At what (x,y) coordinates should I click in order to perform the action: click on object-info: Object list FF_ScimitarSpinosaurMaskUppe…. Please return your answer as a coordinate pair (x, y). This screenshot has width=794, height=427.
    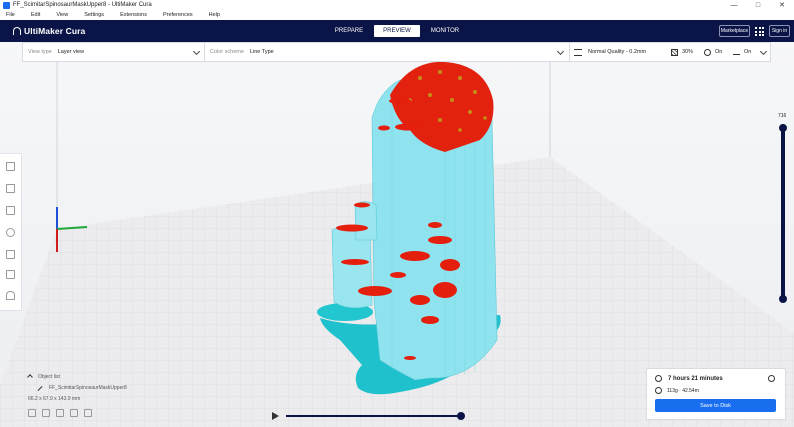
    Looking at the image, I should click on (77, 395).